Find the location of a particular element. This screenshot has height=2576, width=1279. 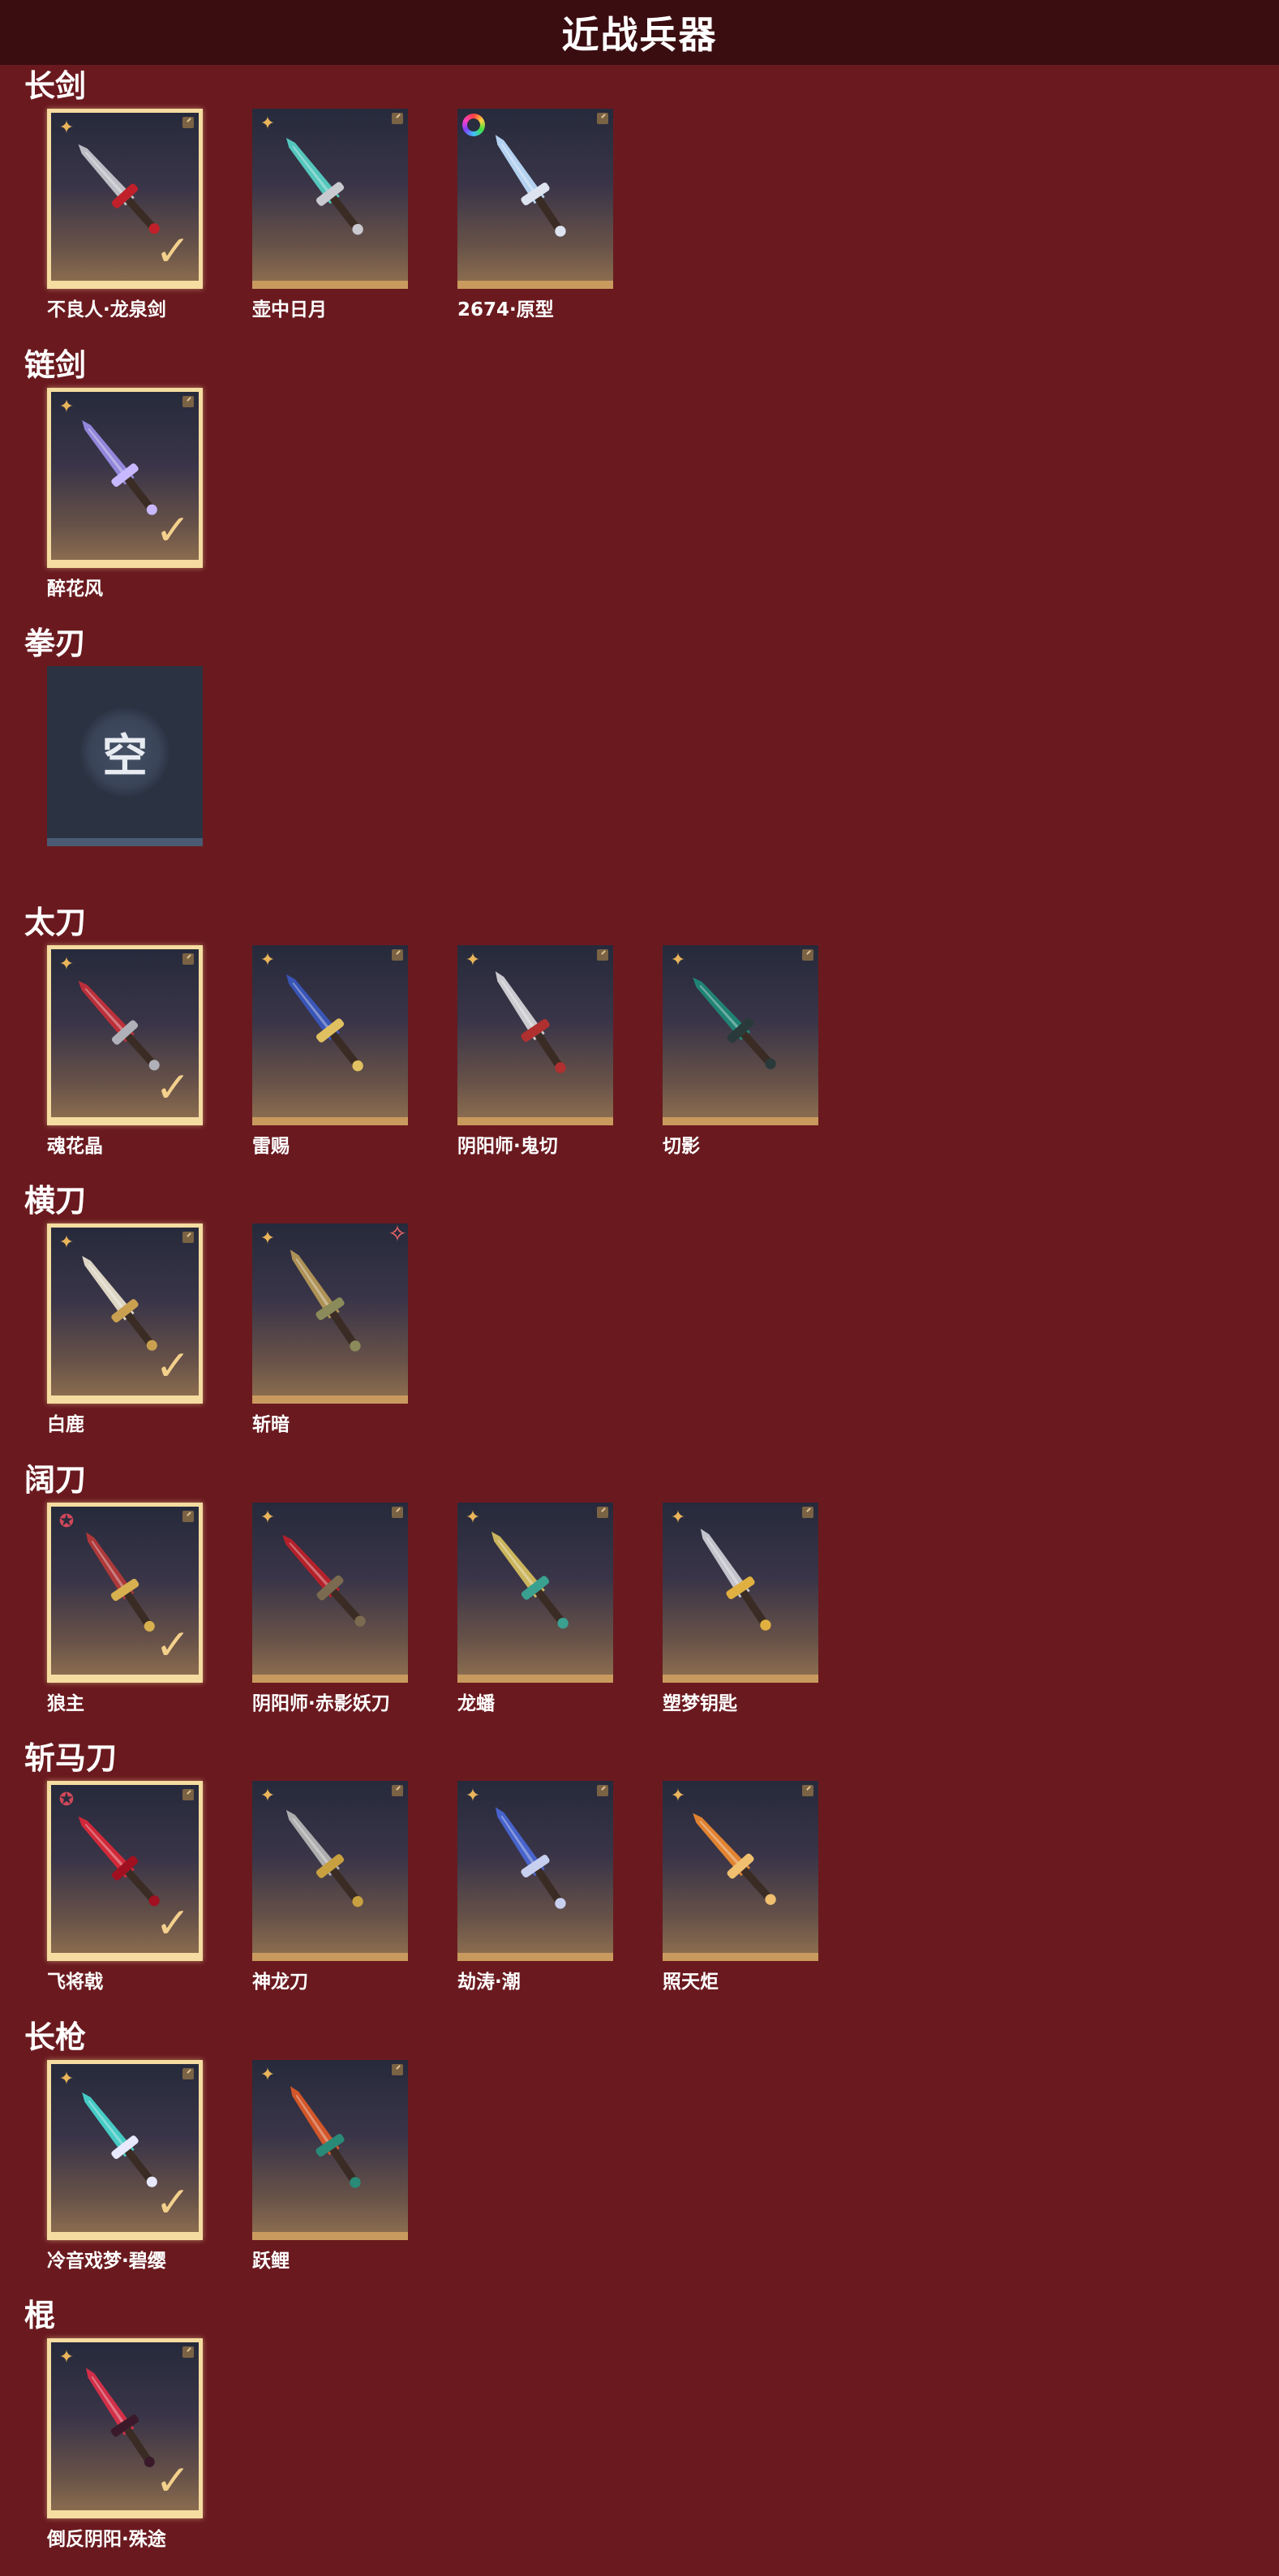

rainbow-ring-icon is located at coordinates (474, 125).